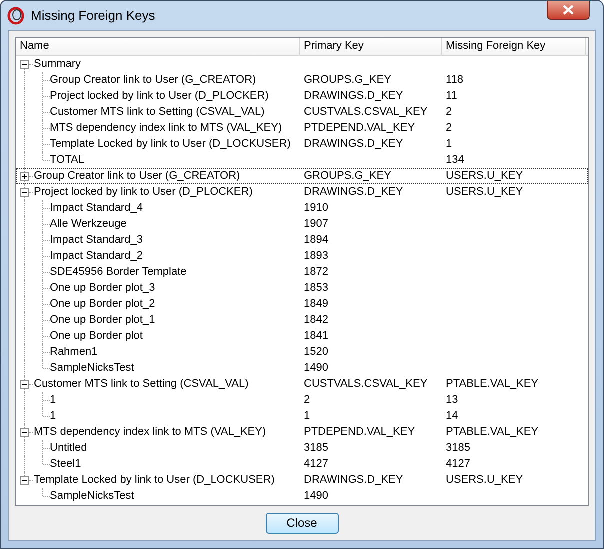  I want to click on column-header: Name, so click(158, 46).